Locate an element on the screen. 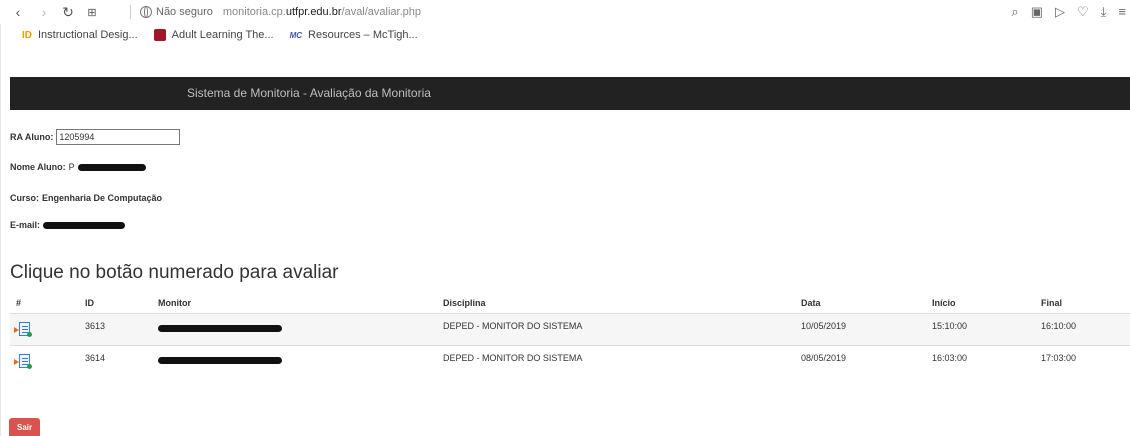 The image size is (1130, 436). heart-icon: ♡ is located at coordinates (1083, 12).